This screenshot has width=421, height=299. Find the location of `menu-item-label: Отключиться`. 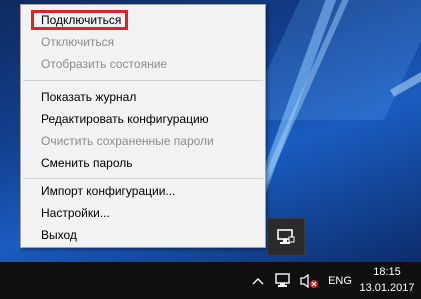

menu-item-label: Отключиться is located at coordinates (78, 42).